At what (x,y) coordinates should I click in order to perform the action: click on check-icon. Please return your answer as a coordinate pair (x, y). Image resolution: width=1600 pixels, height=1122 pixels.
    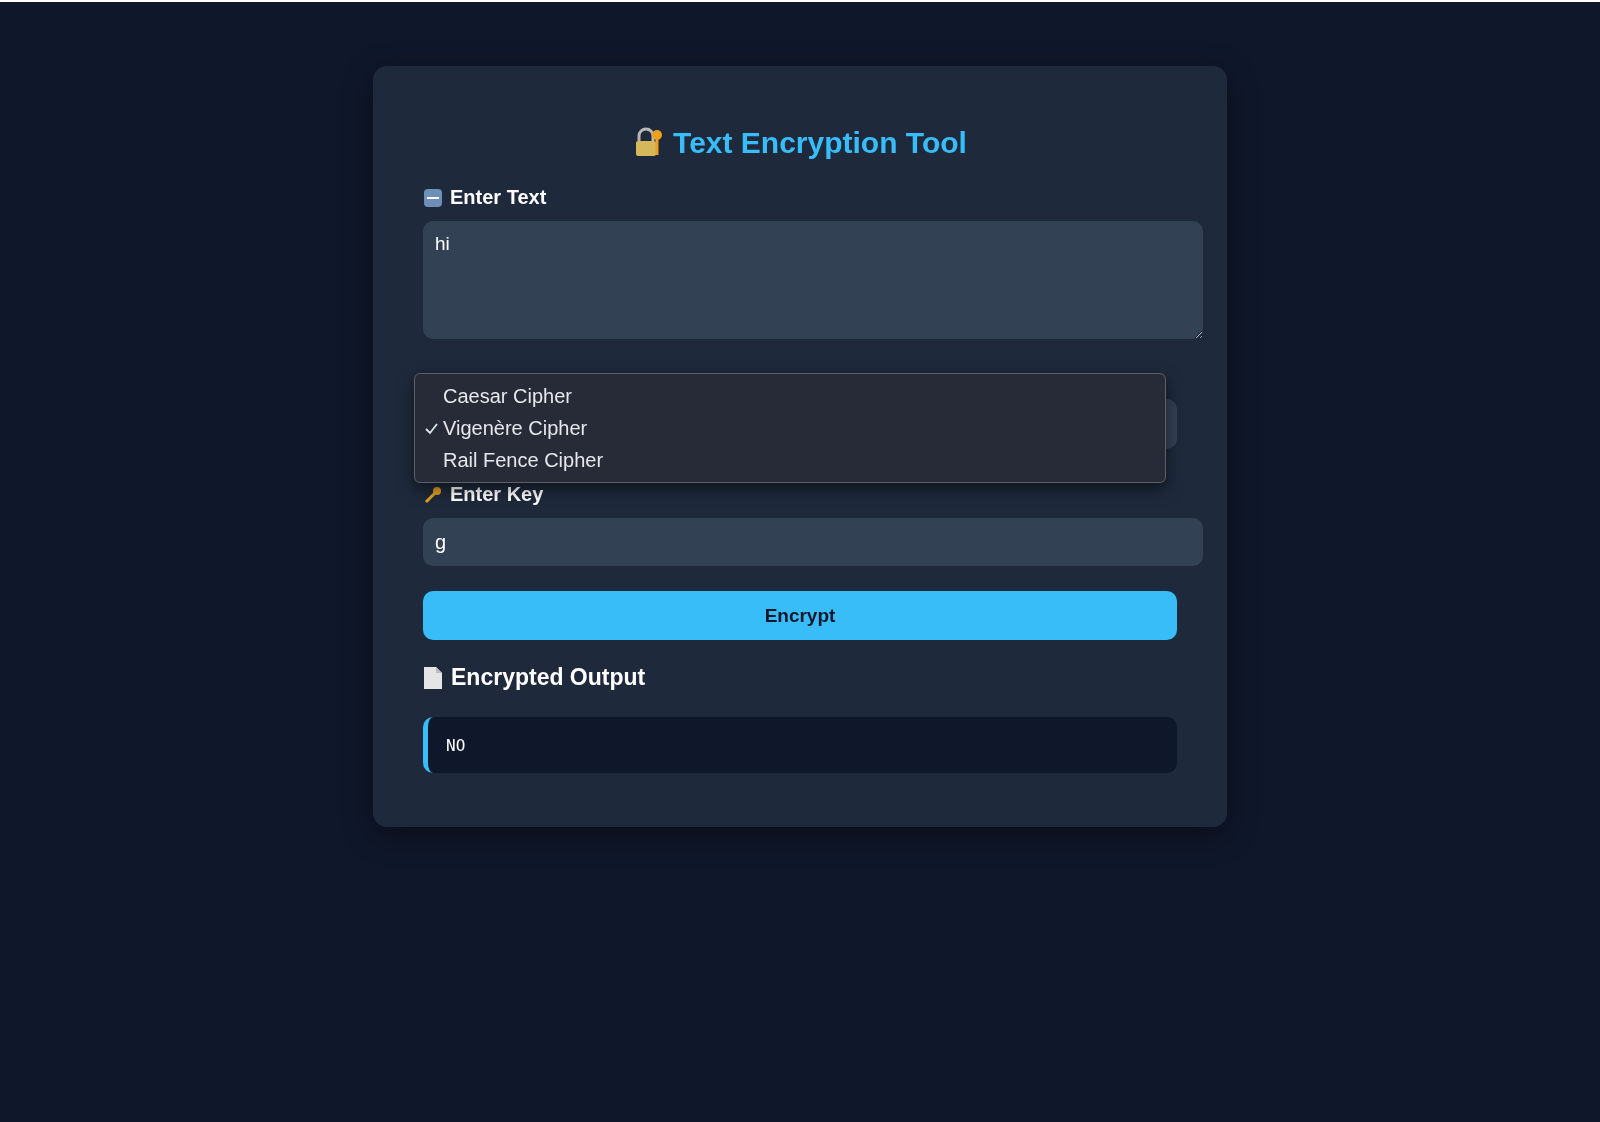
    Looking at the image, I should click on (431, 428).